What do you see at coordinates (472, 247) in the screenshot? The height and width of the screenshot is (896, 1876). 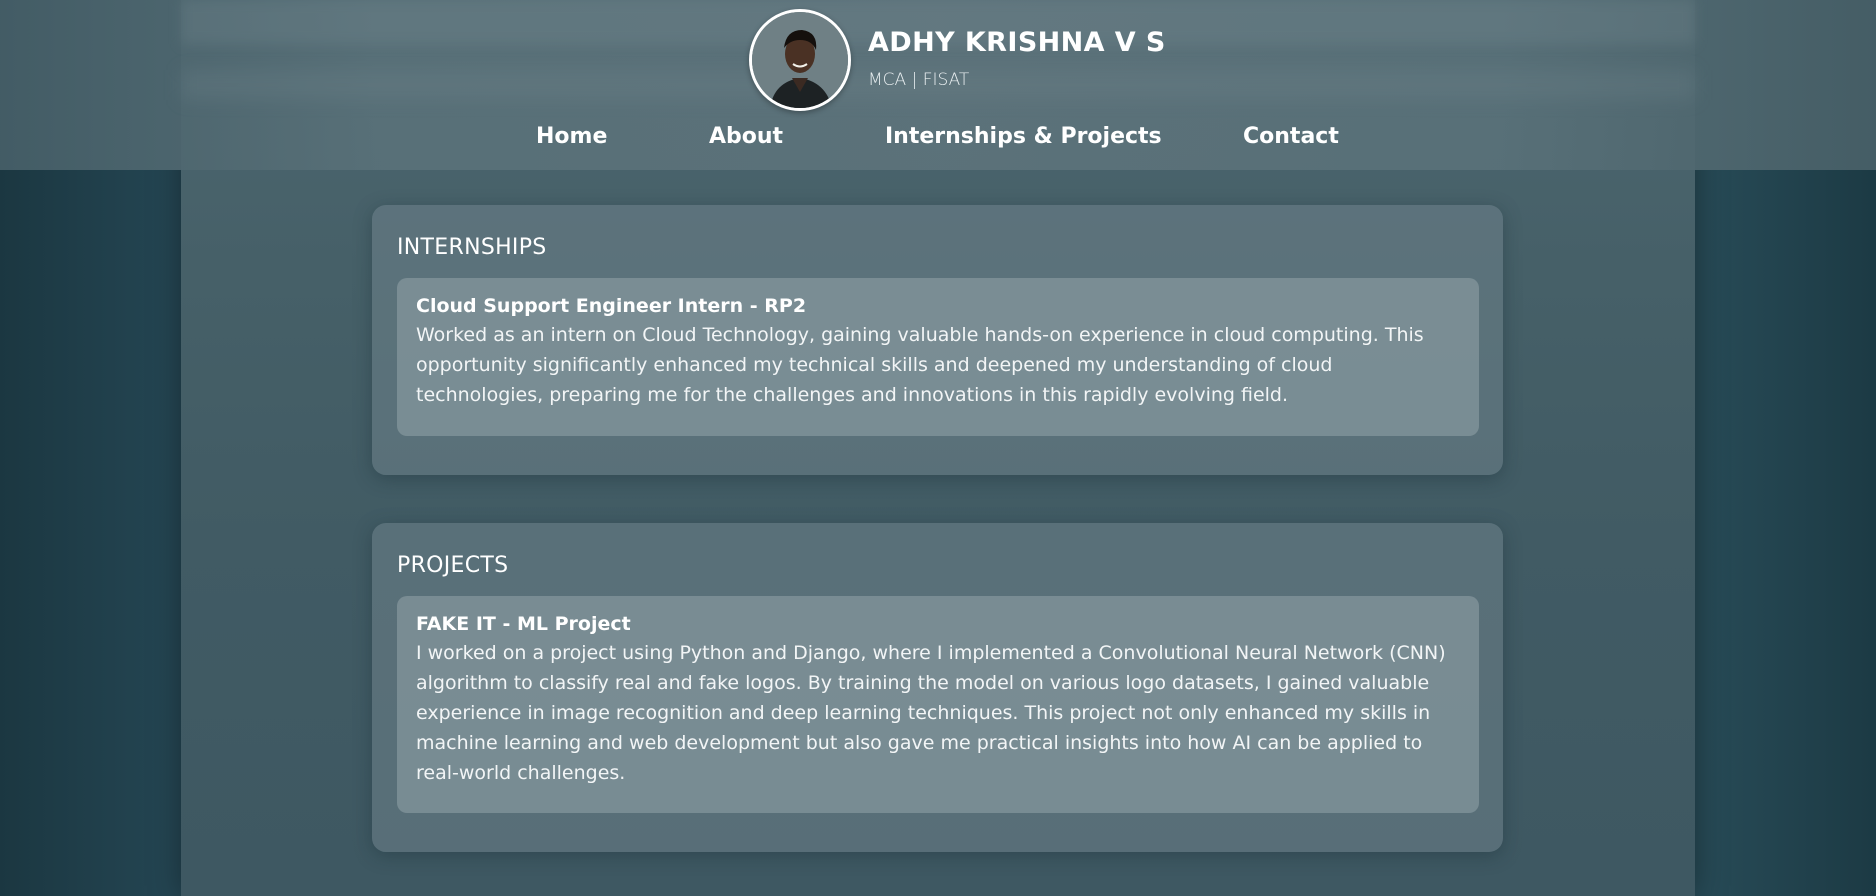 I see `internships-heading: INTERNSHIPS` at bounding box center [472, 247].